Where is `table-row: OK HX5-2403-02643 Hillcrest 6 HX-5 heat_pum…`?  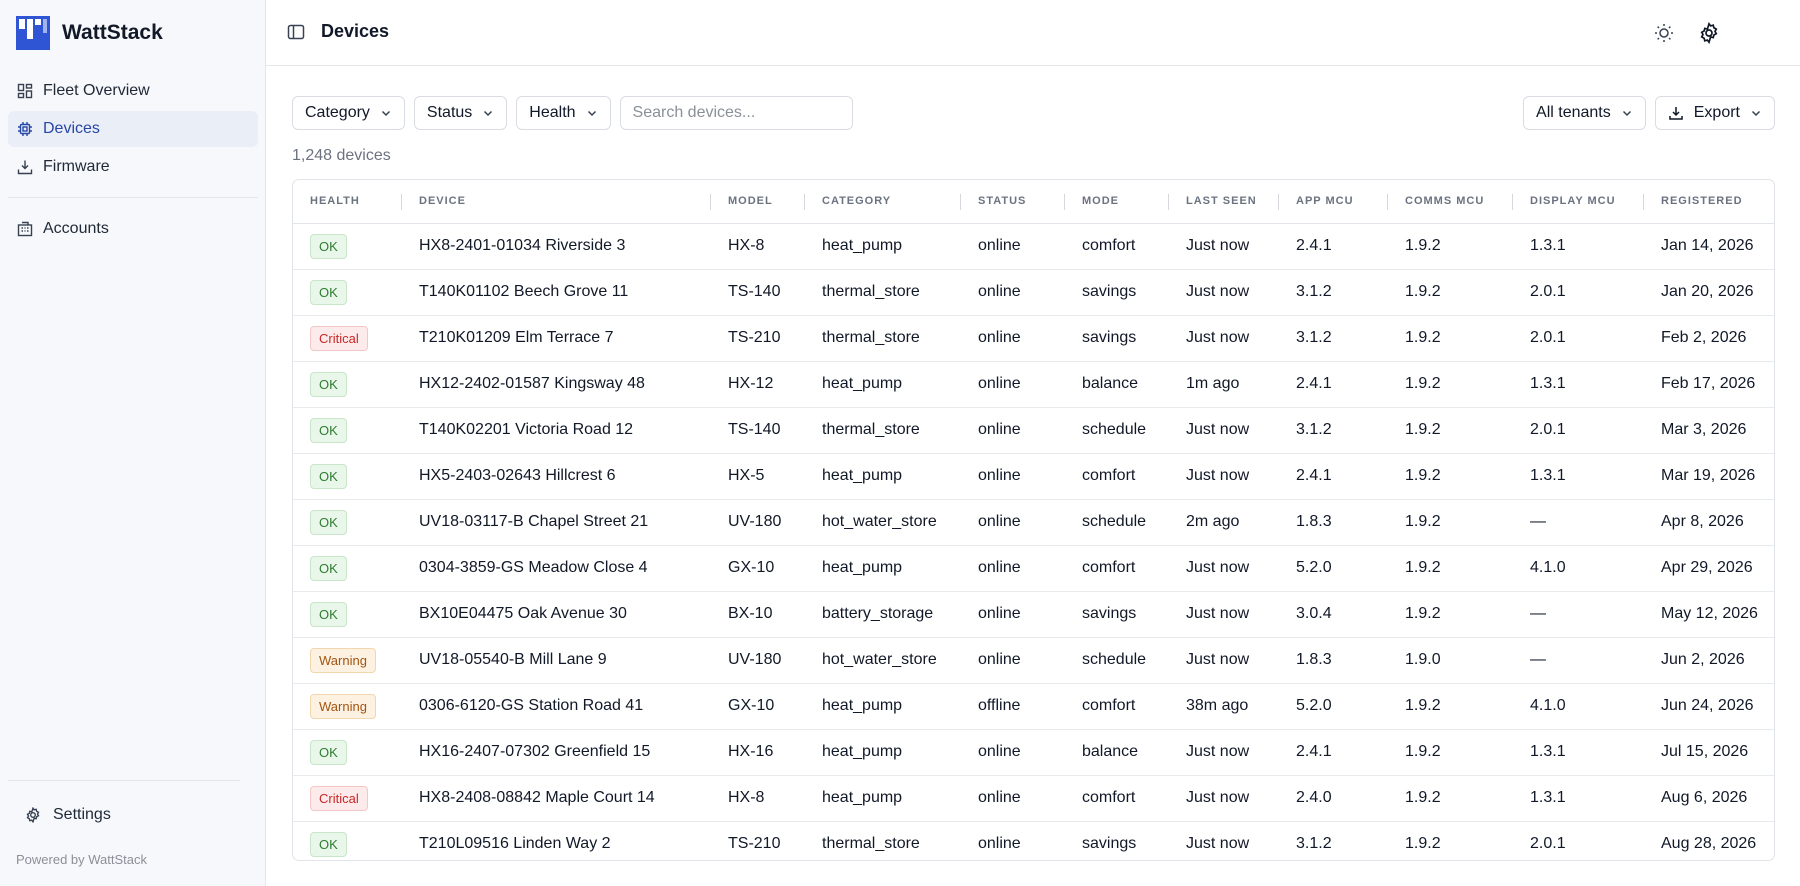
table-row: OK HX5-2403-02643 Hillcrest 6 HX-5 heat_pum… is located at coordinates (1033, 476).